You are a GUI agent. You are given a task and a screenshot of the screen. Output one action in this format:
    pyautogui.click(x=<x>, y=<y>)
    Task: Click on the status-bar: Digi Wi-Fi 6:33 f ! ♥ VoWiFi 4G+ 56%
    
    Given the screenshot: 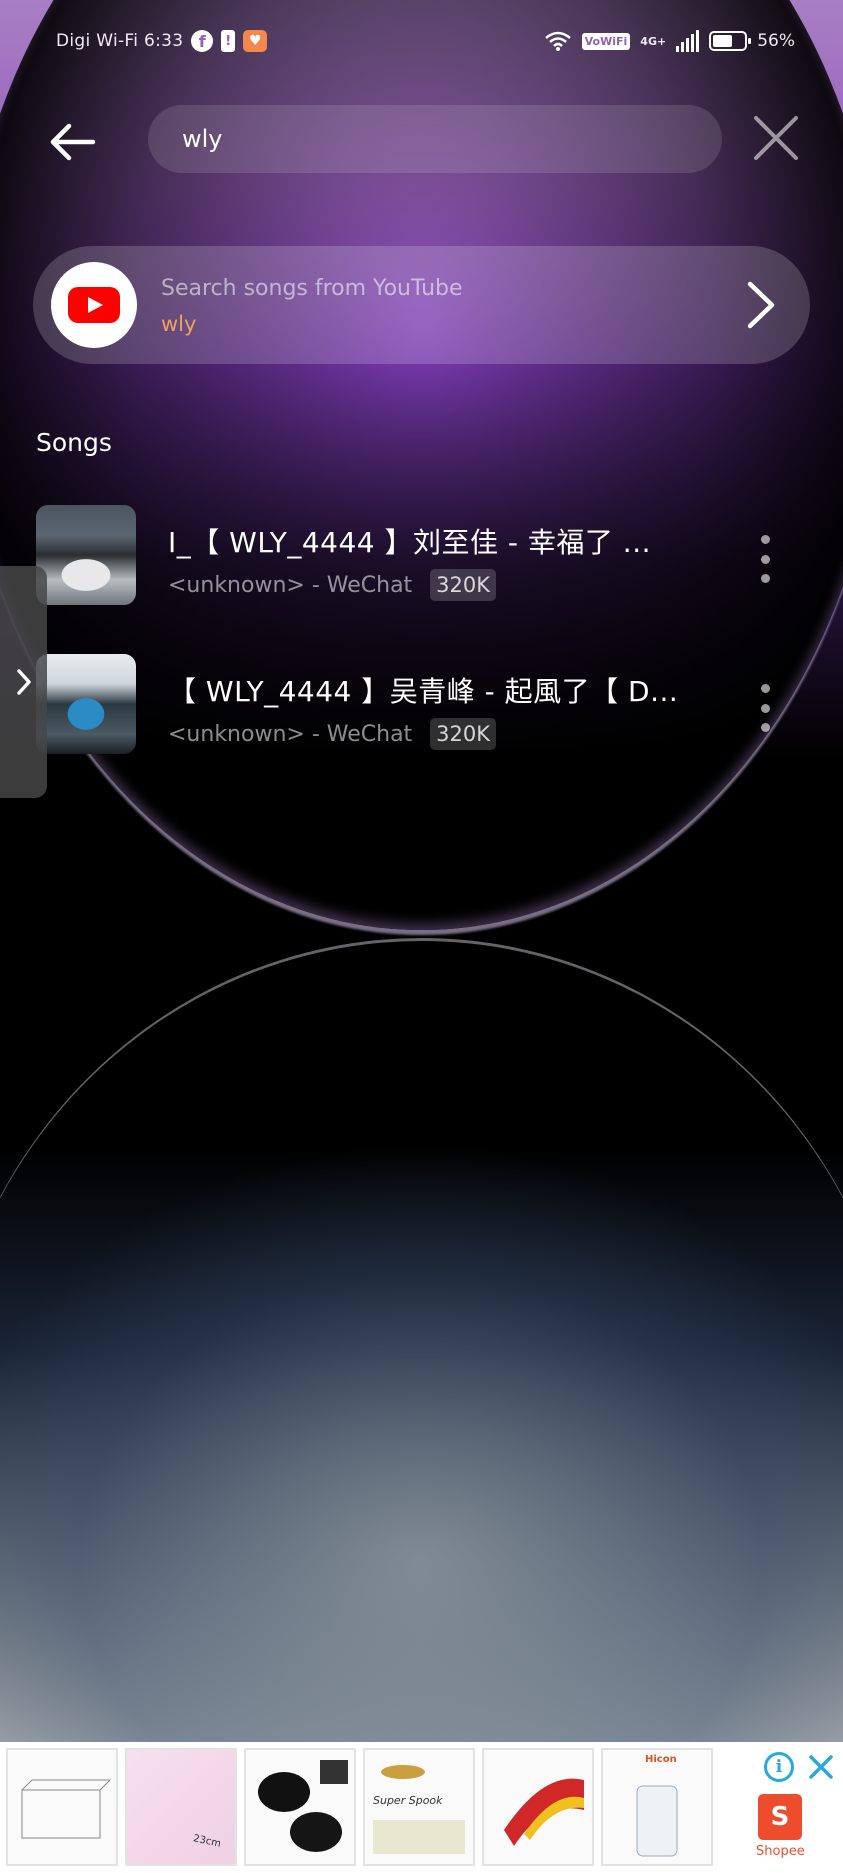 What is the action you would take?
    pyautogui.click(x=421, y=43)
    